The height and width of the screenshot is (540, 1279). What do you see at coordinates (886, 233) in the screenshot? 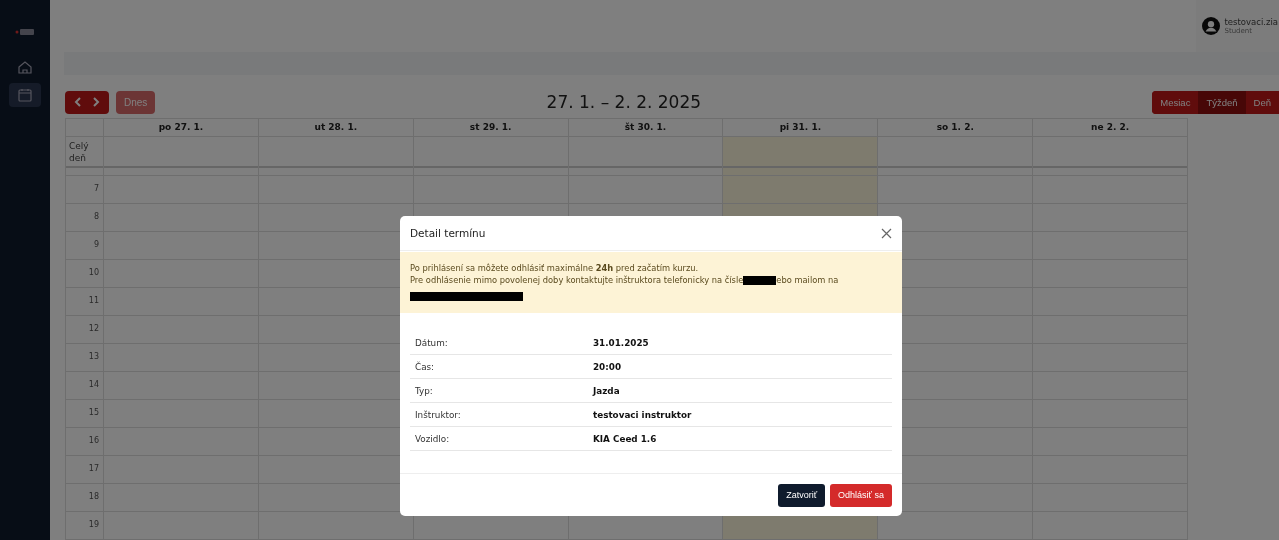
I see `close-icon` at bounding box center [886, 233].